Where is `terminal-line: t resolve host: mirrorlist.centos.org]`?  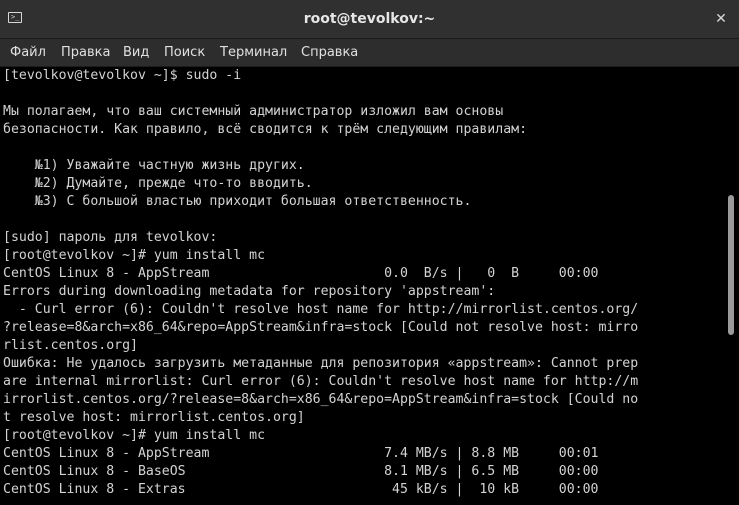 terminal-line: t resolve host: mirrorlist.centos.org] is located at coordinates (154, 417).